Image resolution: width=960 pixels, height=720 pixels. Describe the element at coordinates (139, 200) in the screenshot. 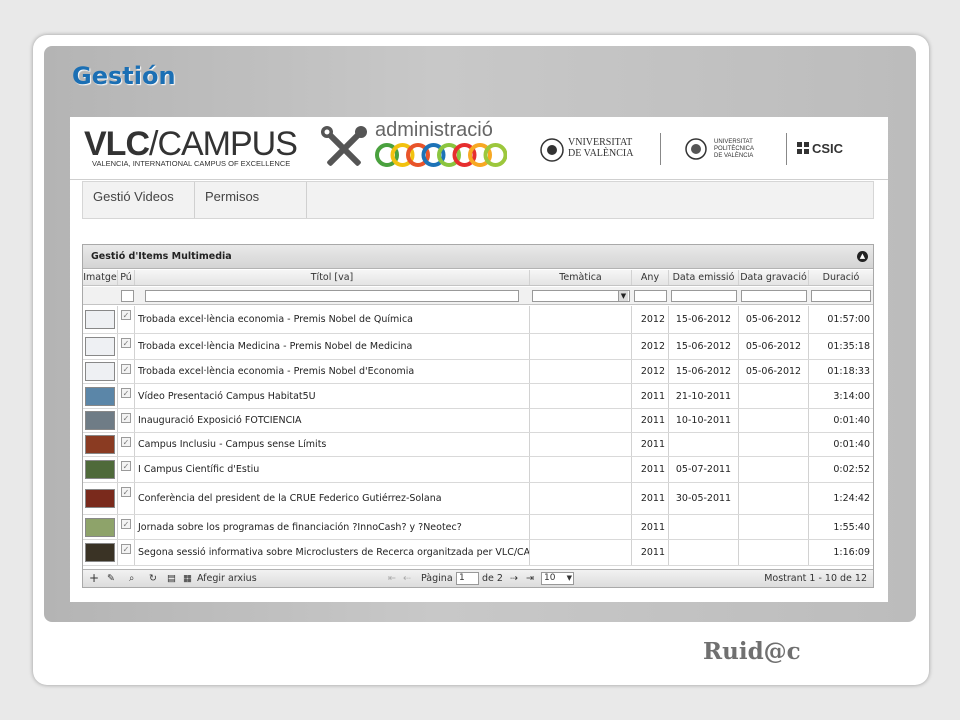

I see `nav-item-videos: Gestió Videos` at that location.